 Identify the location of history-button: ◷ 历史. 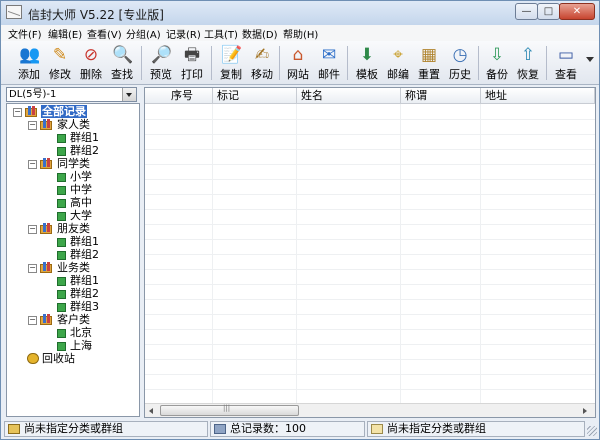
(460, 63).